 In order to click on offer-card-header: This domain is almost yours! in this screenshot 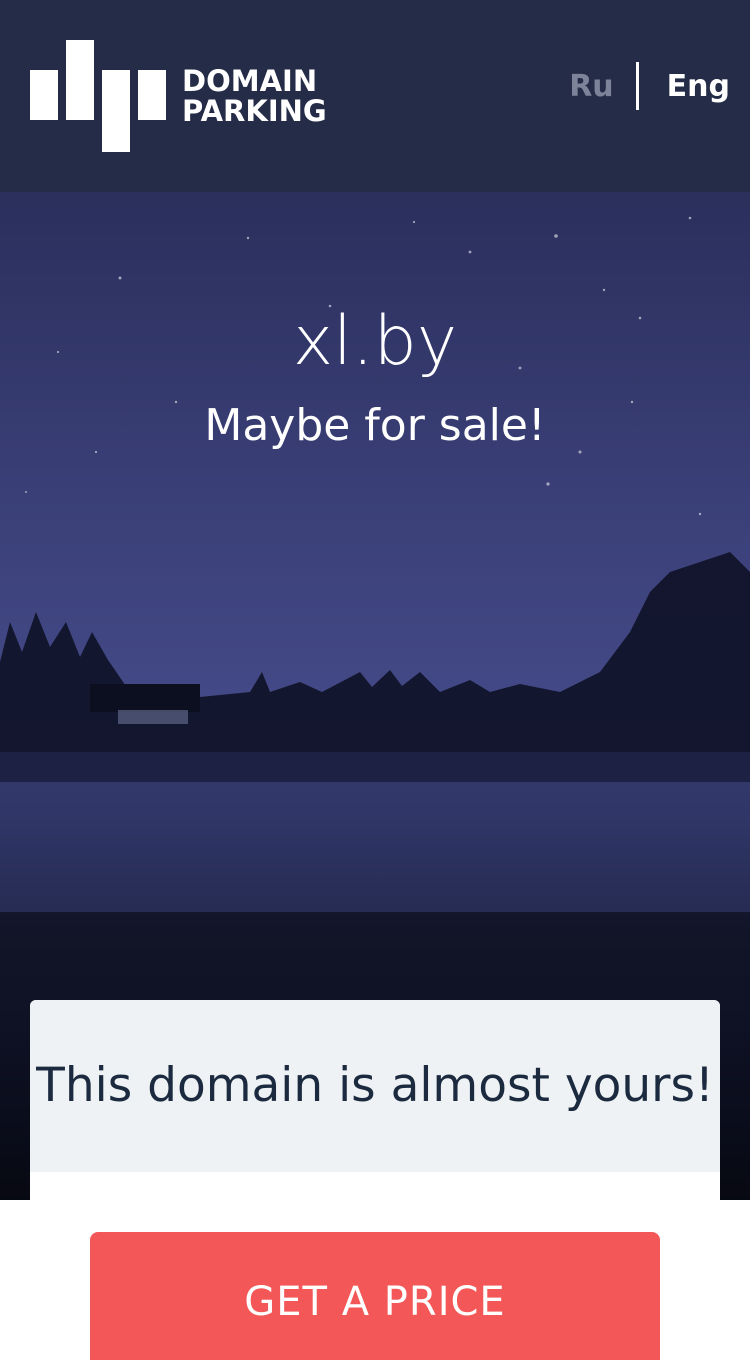, I will do `click(375, 1086)`.